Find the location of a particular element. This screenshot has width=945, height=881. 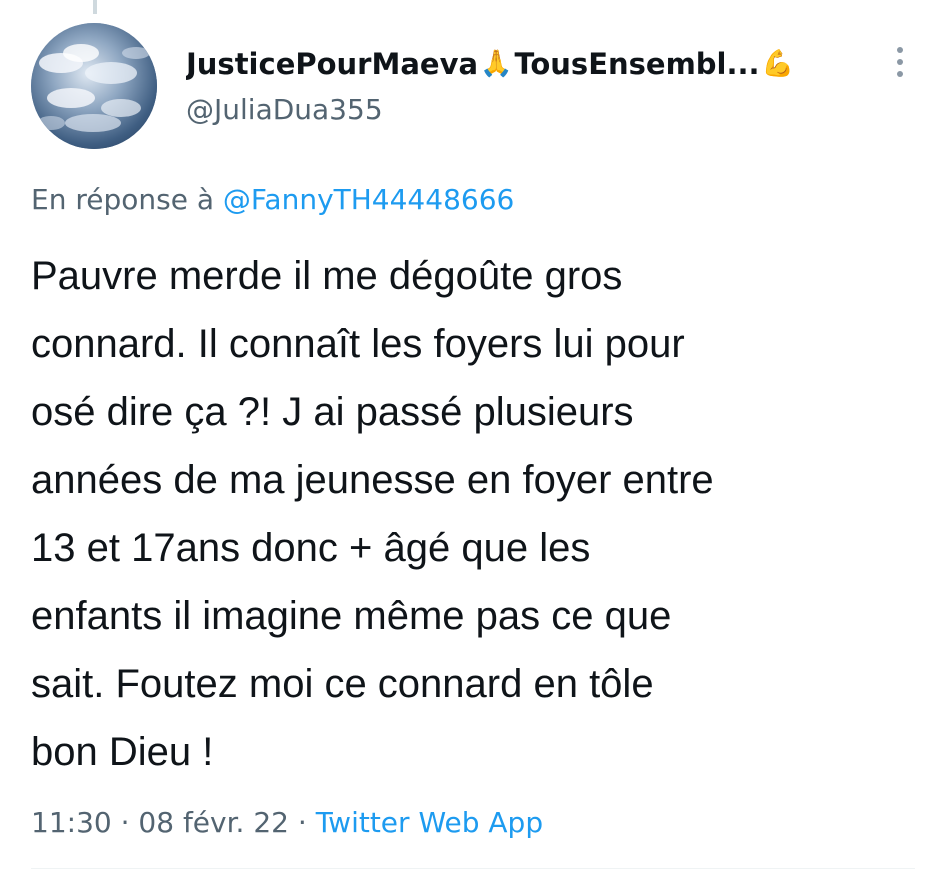

reply-prefix: En réponse à is located at coordinates (122, 199).